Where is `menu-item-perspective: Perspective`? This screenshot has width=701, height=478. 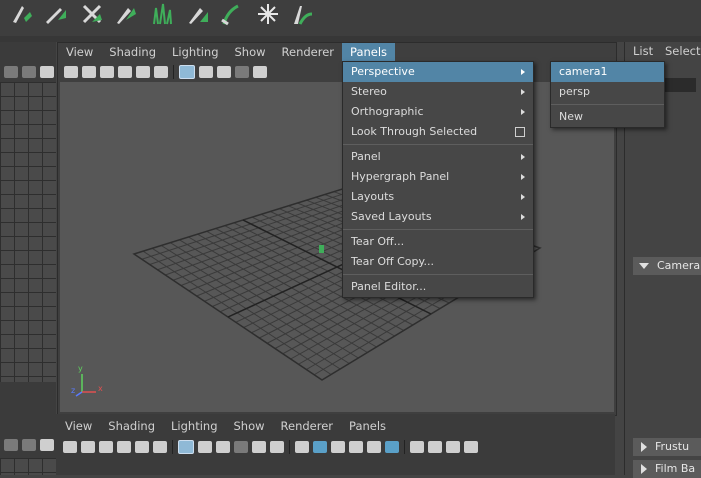
menu-item-perspective: Perspective is located at coordinates (438, 72).